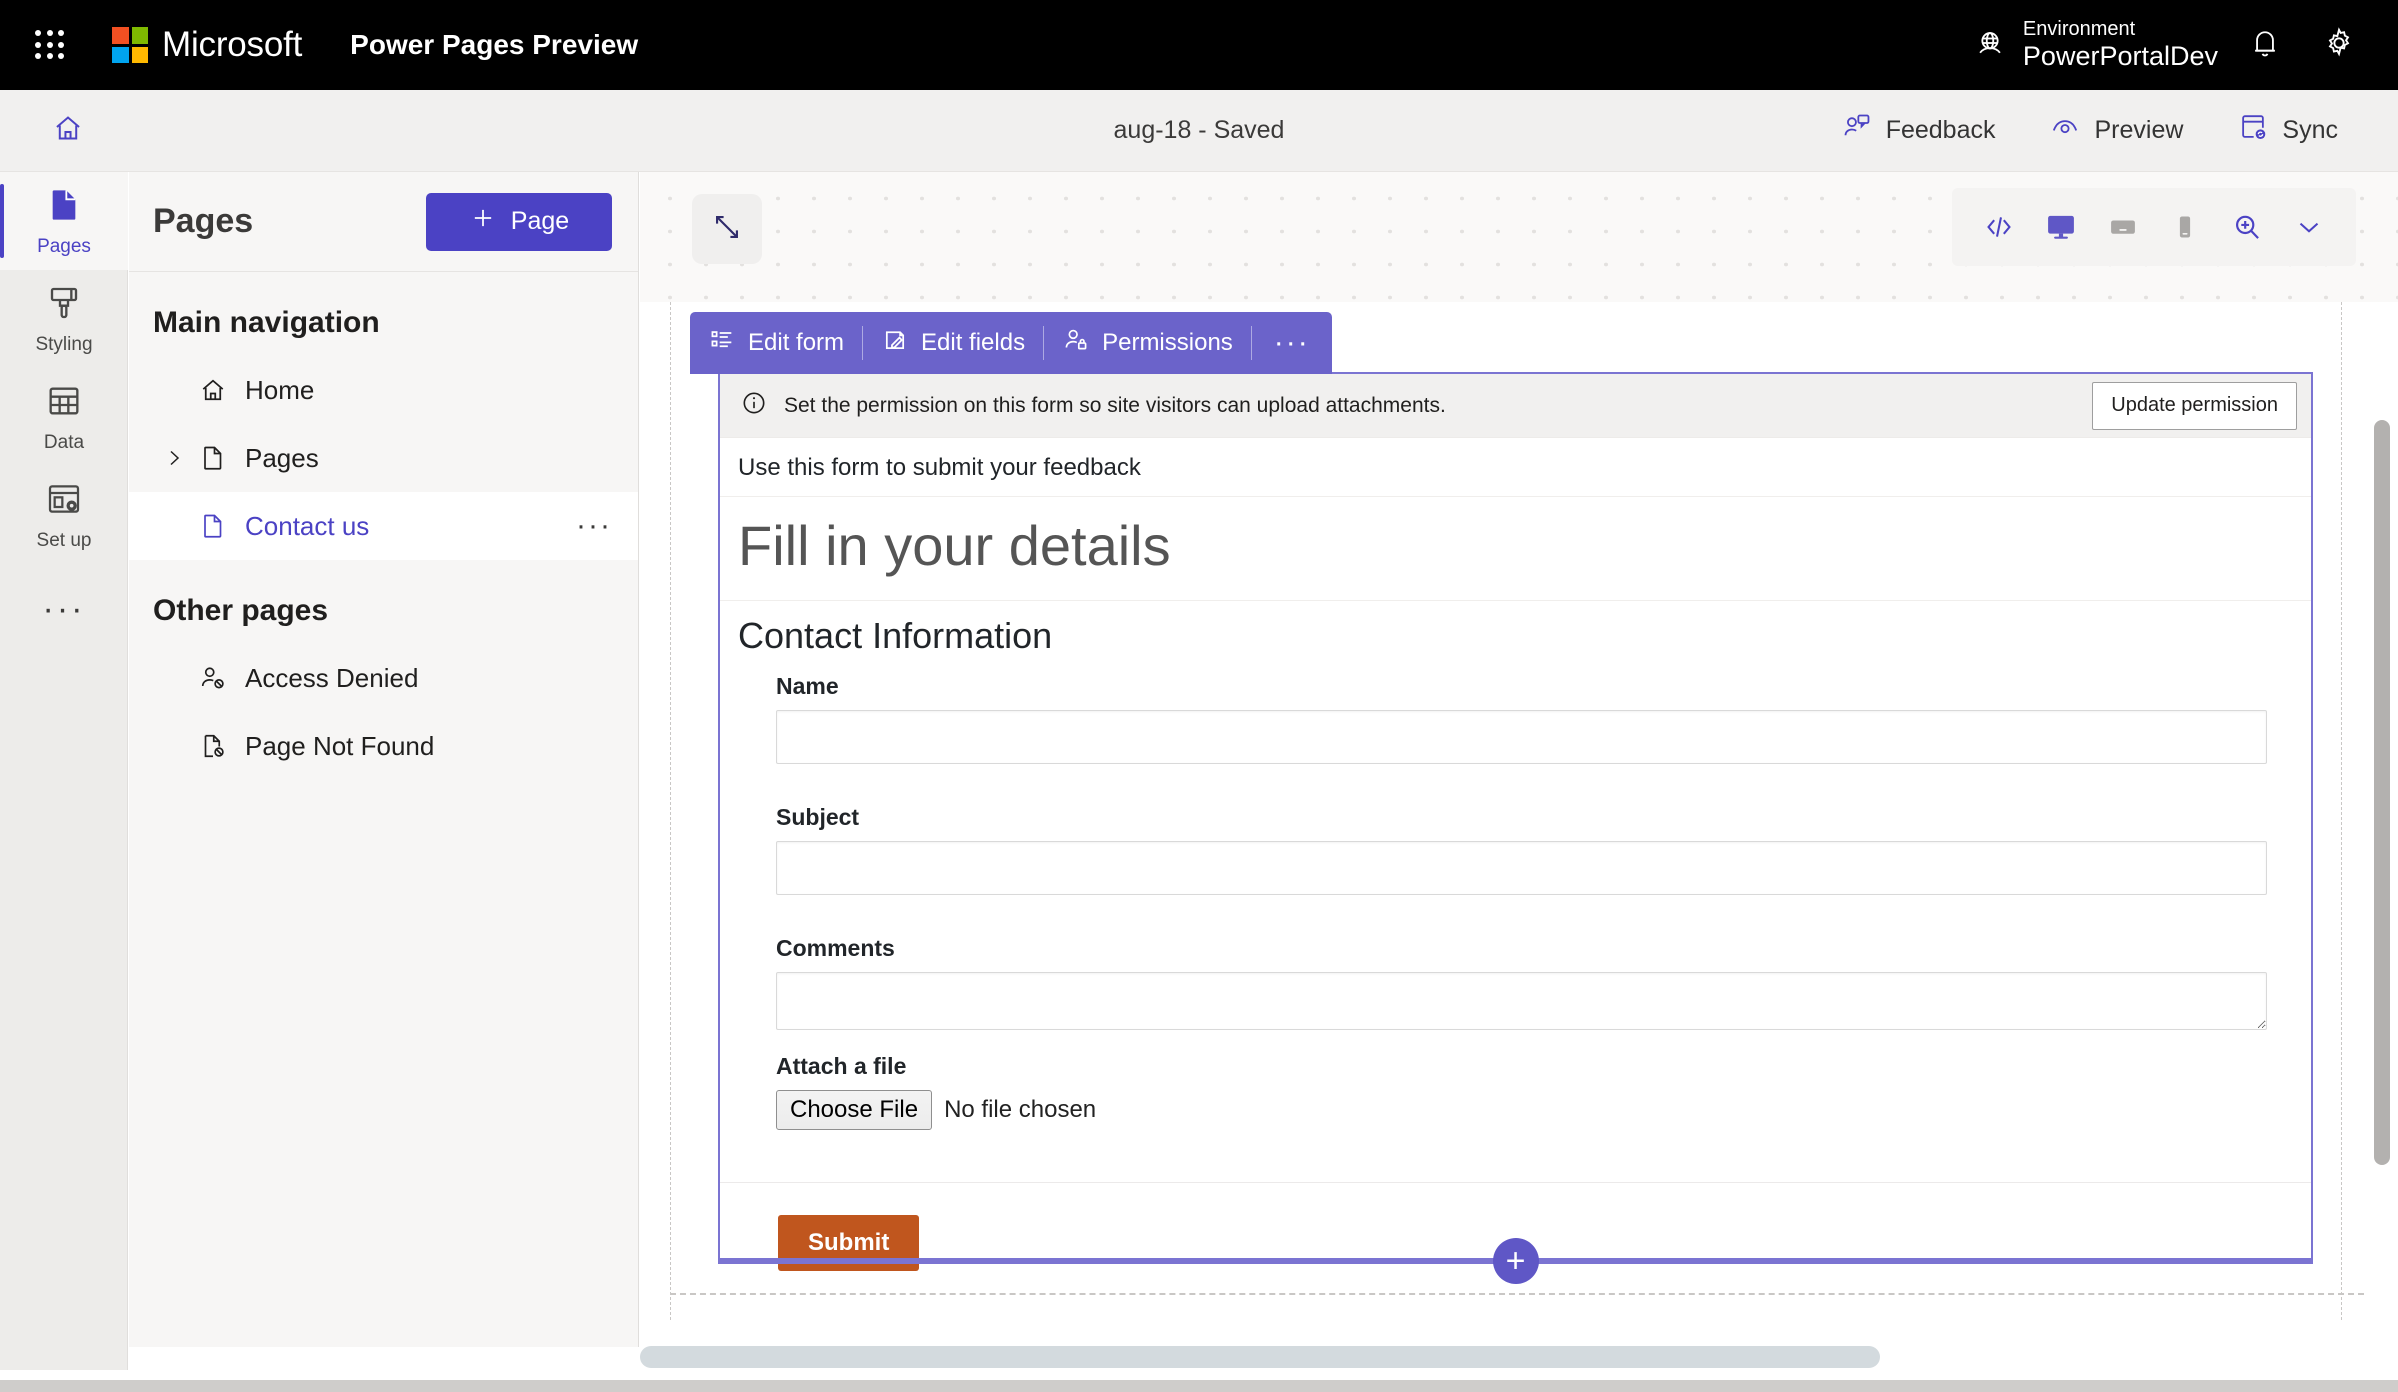 This screenshot has height=1392, width=2398. Describe the element at coordinates (64, 344) in the screenshot. I see `sidebar-item-label: Styling` at that location.